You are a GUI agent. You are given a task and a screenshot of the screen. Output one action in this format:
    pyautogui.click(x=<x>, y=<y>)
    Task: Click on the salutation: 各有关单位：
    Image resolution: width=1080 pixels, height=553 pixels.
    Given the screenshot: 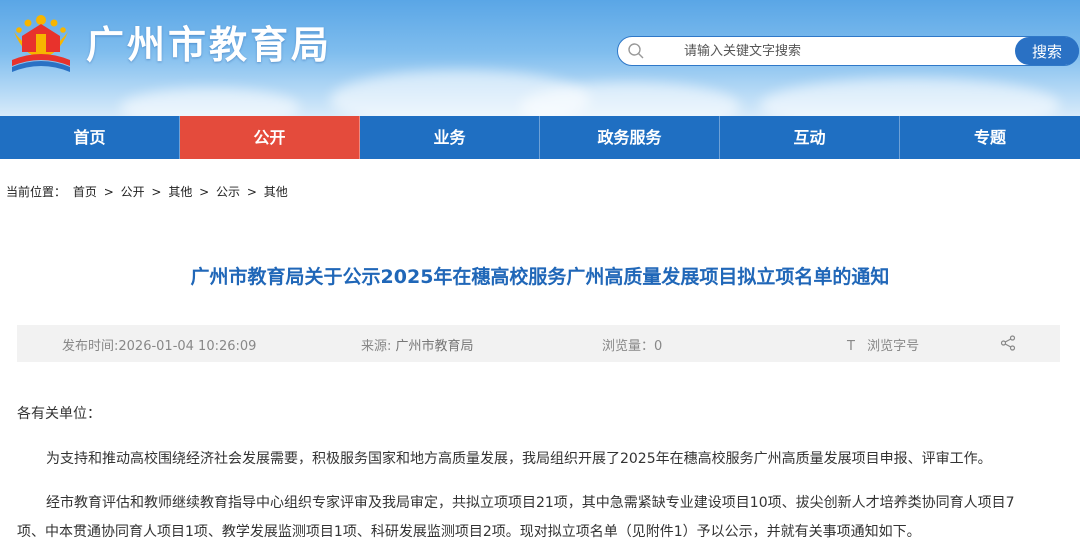 What is the action you would take?
    pyautogui.click(x=59, y=414)
    